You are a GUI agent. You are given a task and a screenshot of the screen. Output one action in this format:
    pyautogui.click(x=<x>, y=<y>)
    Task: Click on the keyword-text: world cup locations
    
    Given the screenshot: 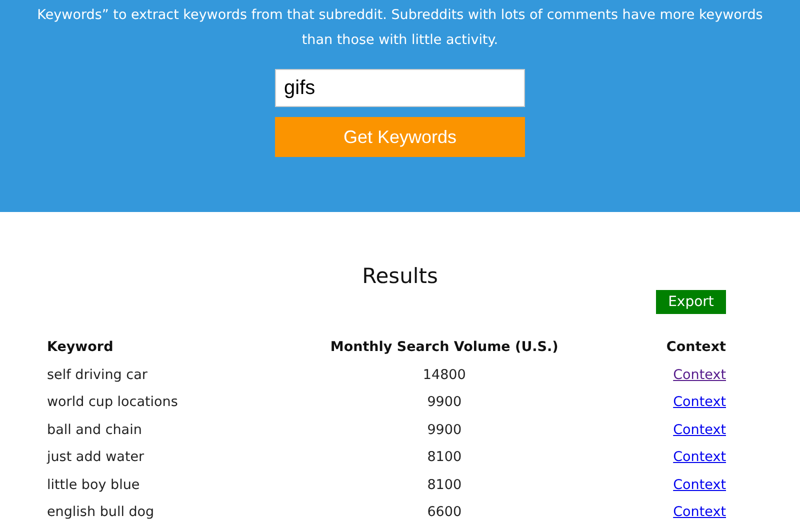 What is the action you would take?
    pyautogui.click(x=112, y=402)
    